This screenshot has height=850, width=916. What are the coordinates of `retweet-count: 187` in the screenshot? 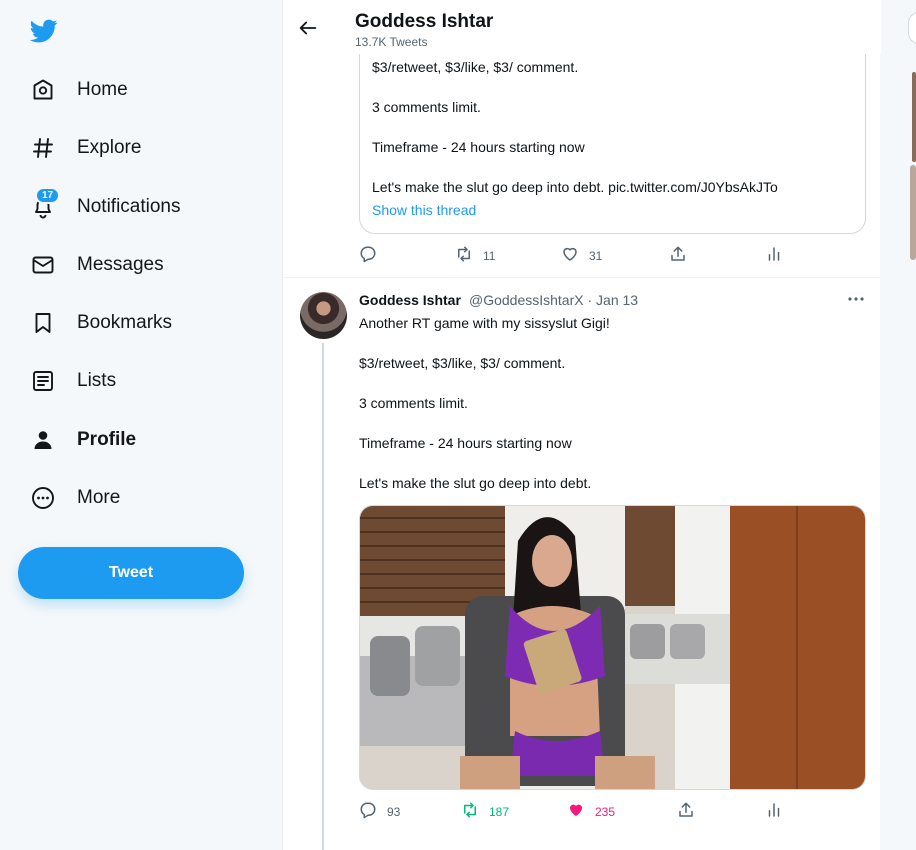 It's located at (499, 812).